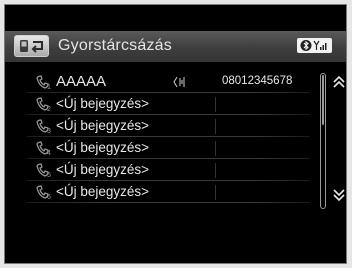 The image size is (352, 268). What do you see at coordinates (168, 148) in the screenshot?
I see `list-item: 4 <Új bejegyzés>` at bounding box center [168, 148].